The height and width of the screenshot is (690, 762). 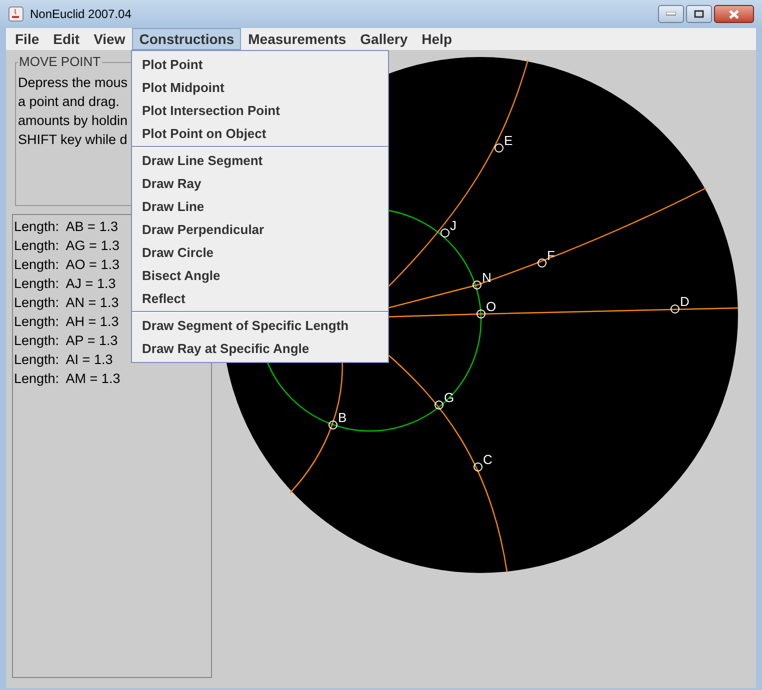 What do you see at coordinates (260, 206) in the screenshot?
I see `menu-option: Draw Line` at bounding box center [260, 206].